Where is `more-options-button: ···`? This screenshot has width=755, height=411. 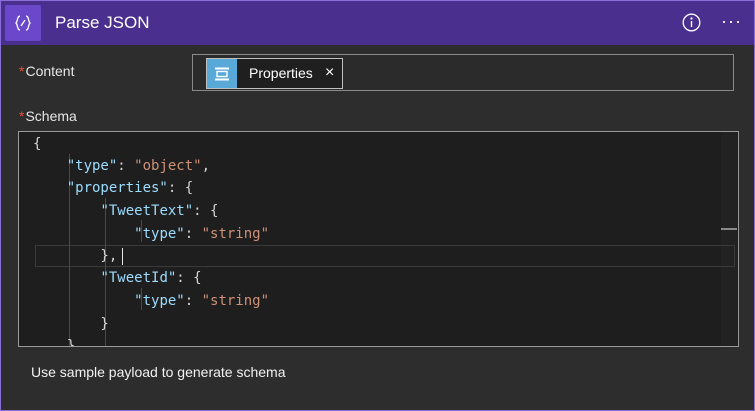
more-options-button: ··· is located at coordinates (731, 21).